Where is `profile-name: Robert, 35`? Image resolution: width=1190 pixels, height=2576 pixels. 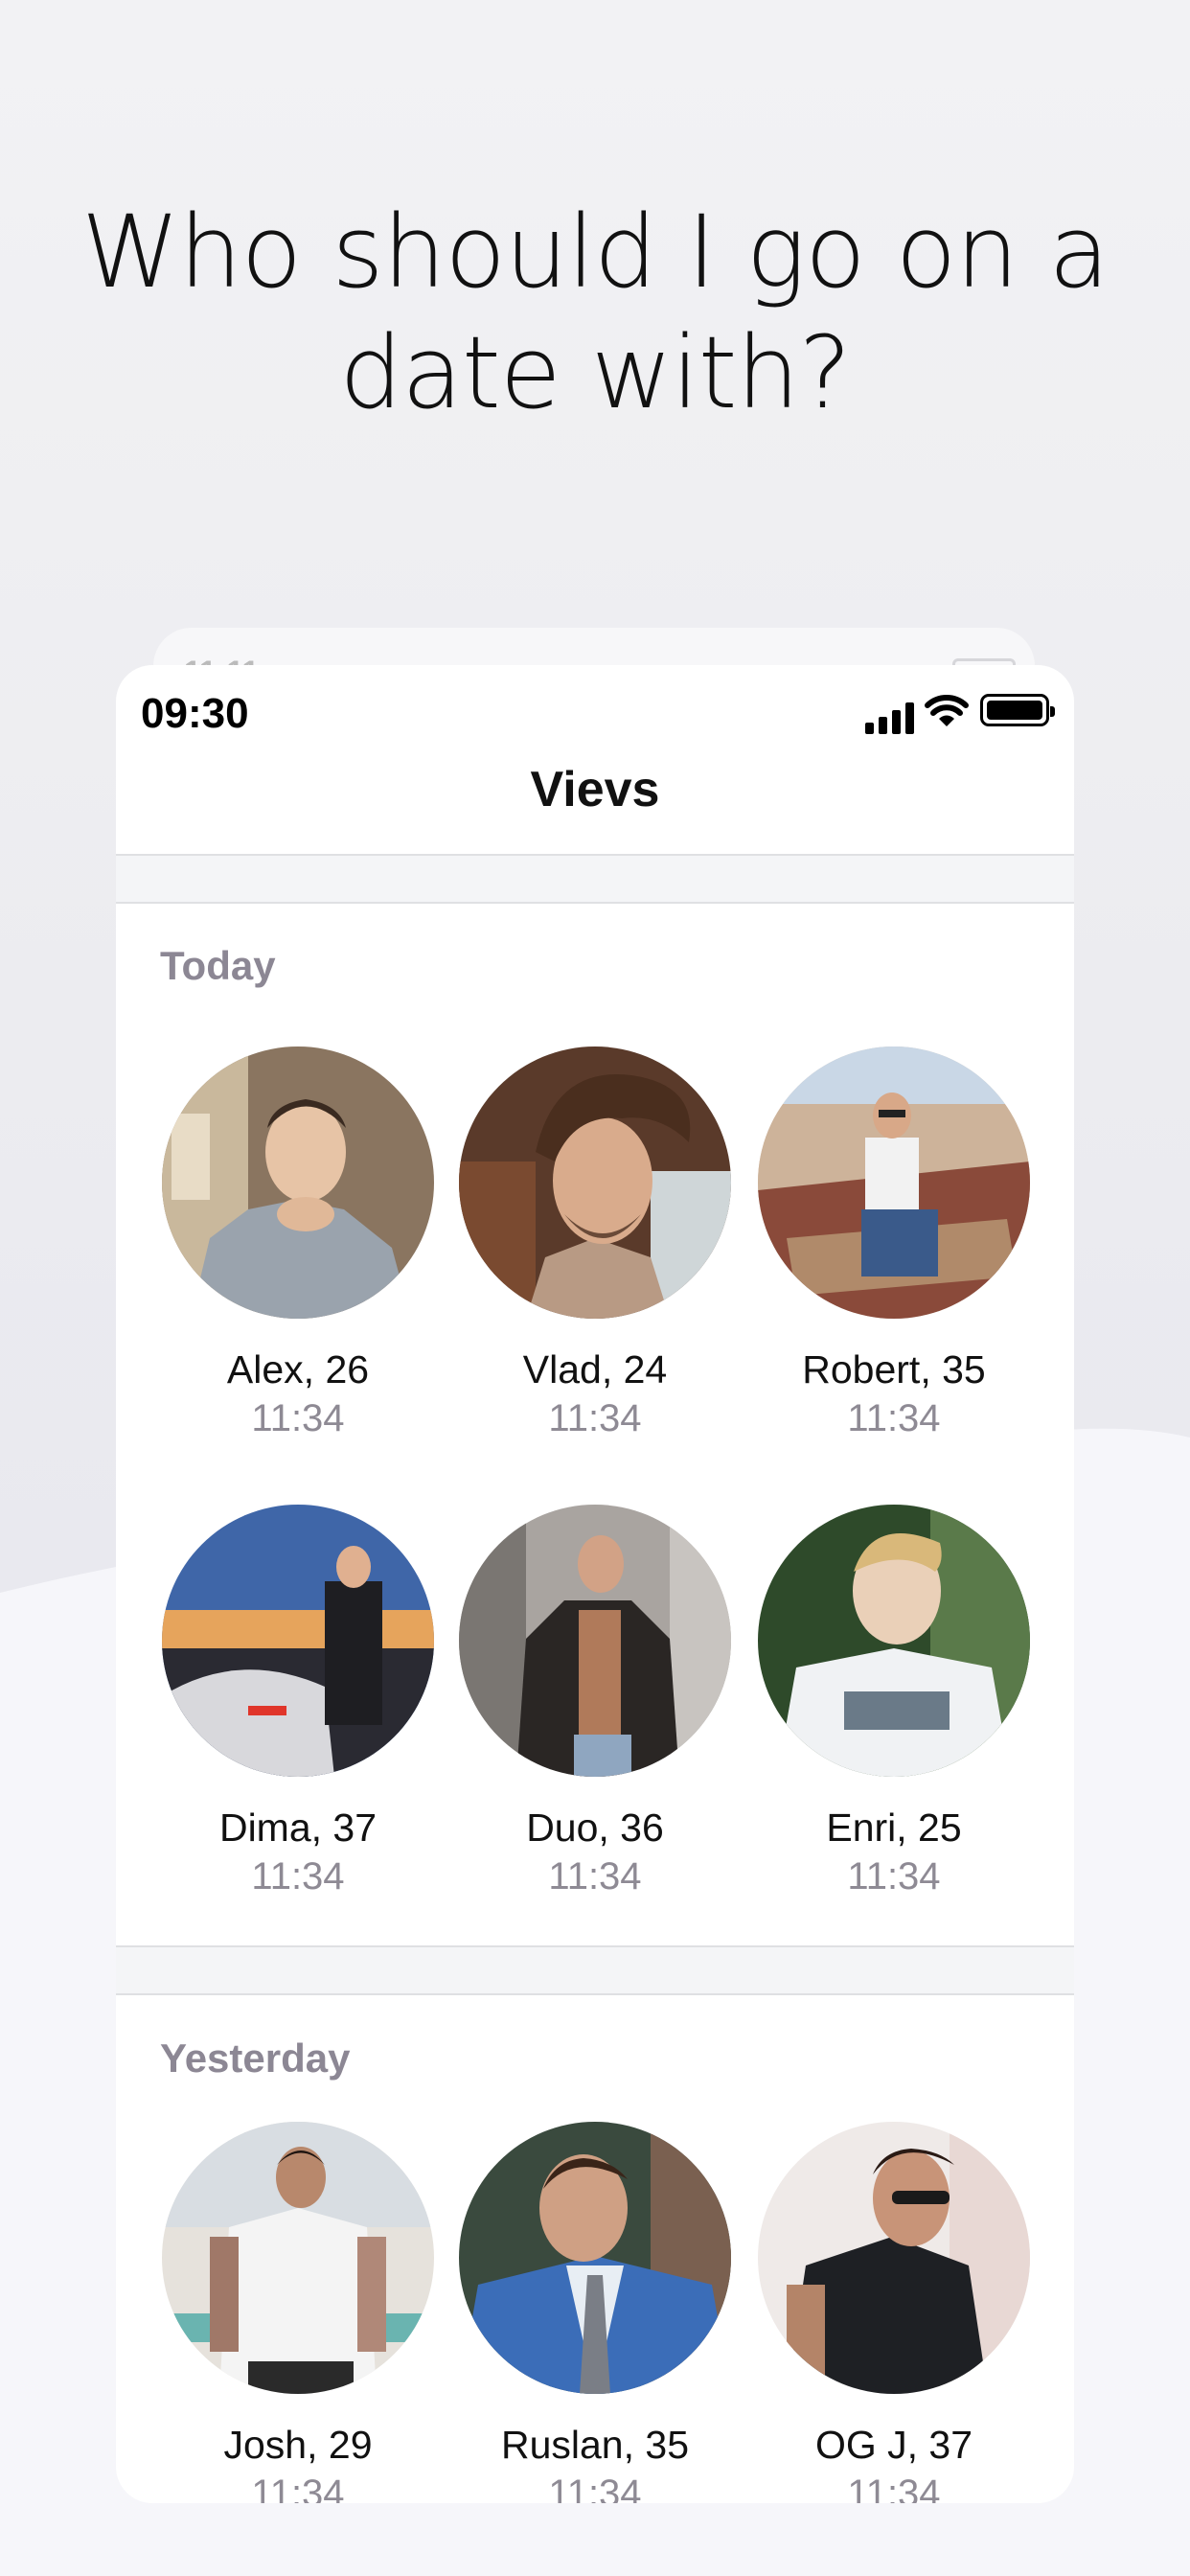 profile-name: Robert, 35 is located at coordinates (894, 1369).